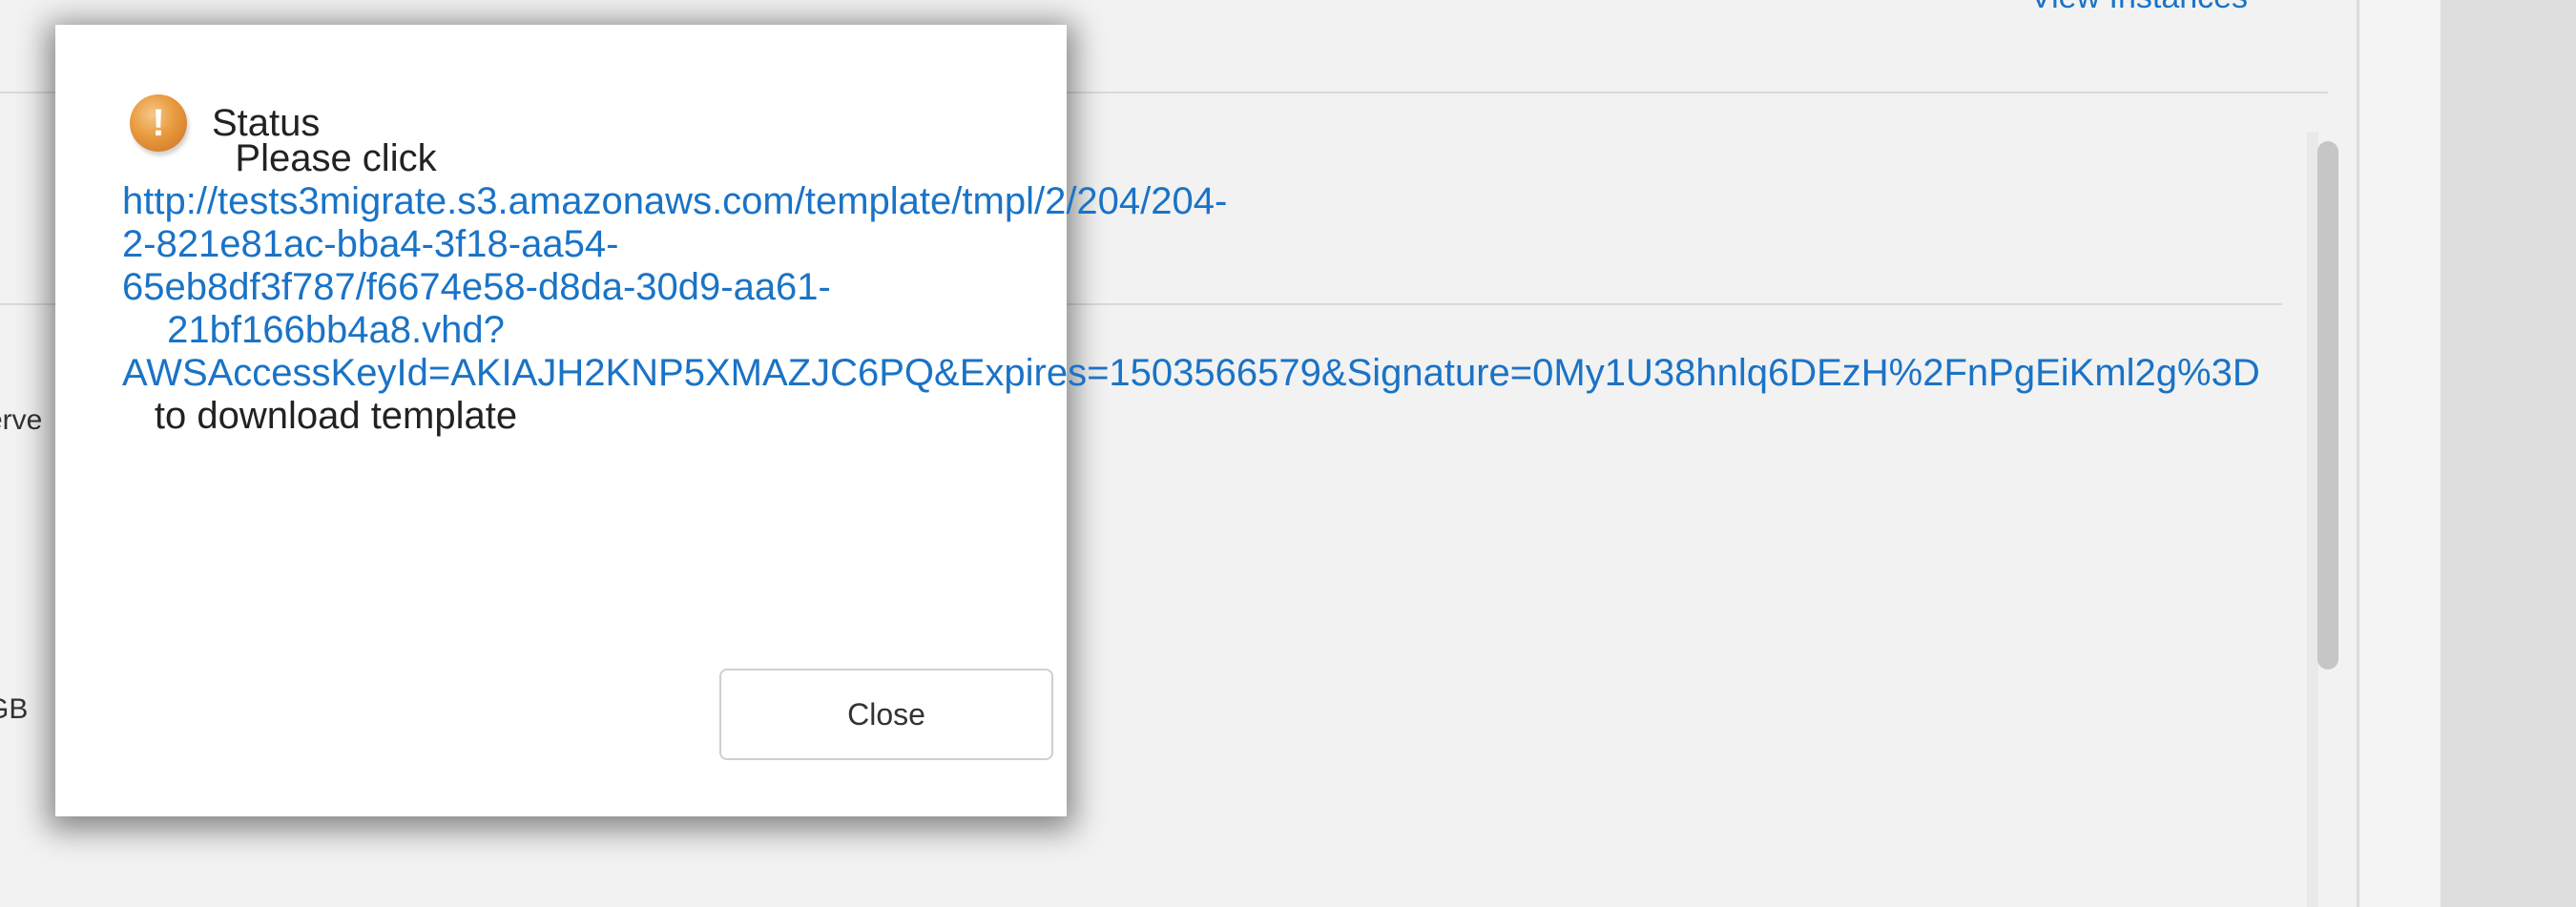 This screenshot has height=907, width=2576. What do you see at coordinates (336, 158) in the screenshot?
I see `message-prefix: Please click` at bounding box center [336, 158].